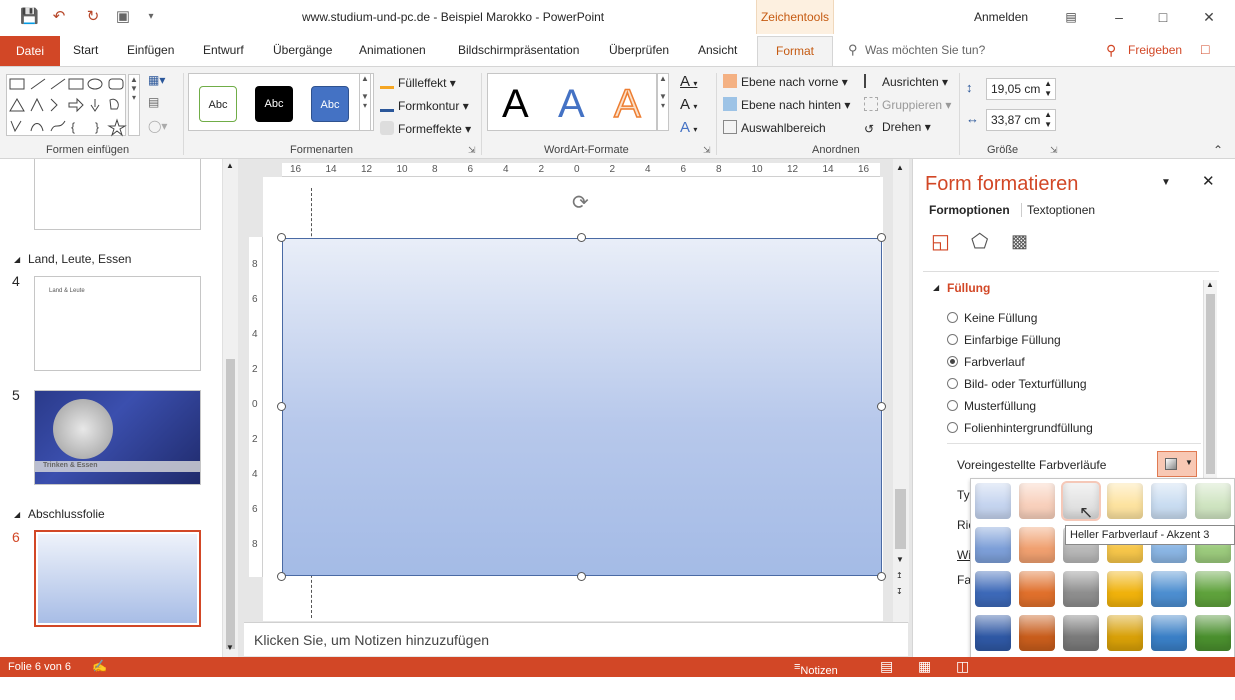 The height and width of the screenshot is (700, 1235). I want to click on tab-ansicht: Ansicht, so click(717, 50).